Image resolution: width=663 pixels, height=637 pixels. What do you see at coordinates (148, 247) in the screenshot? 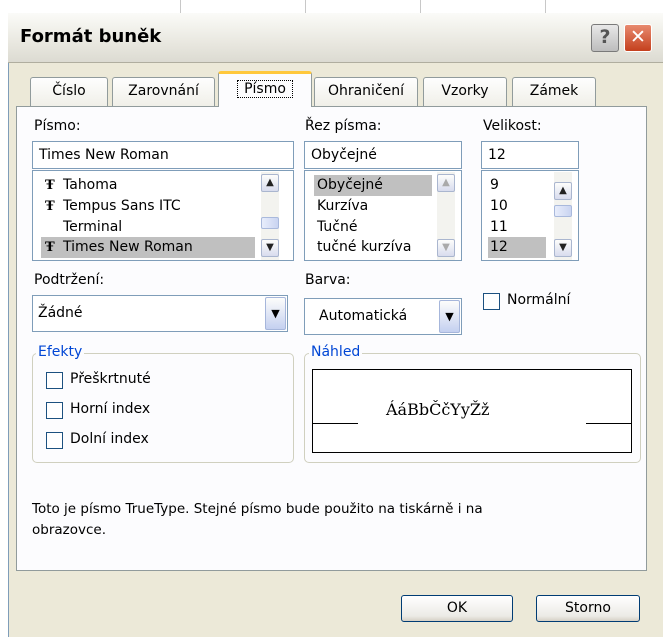
I see `list-item-selected: Ŧ Times New Roman` at bounding box center [148, 247].